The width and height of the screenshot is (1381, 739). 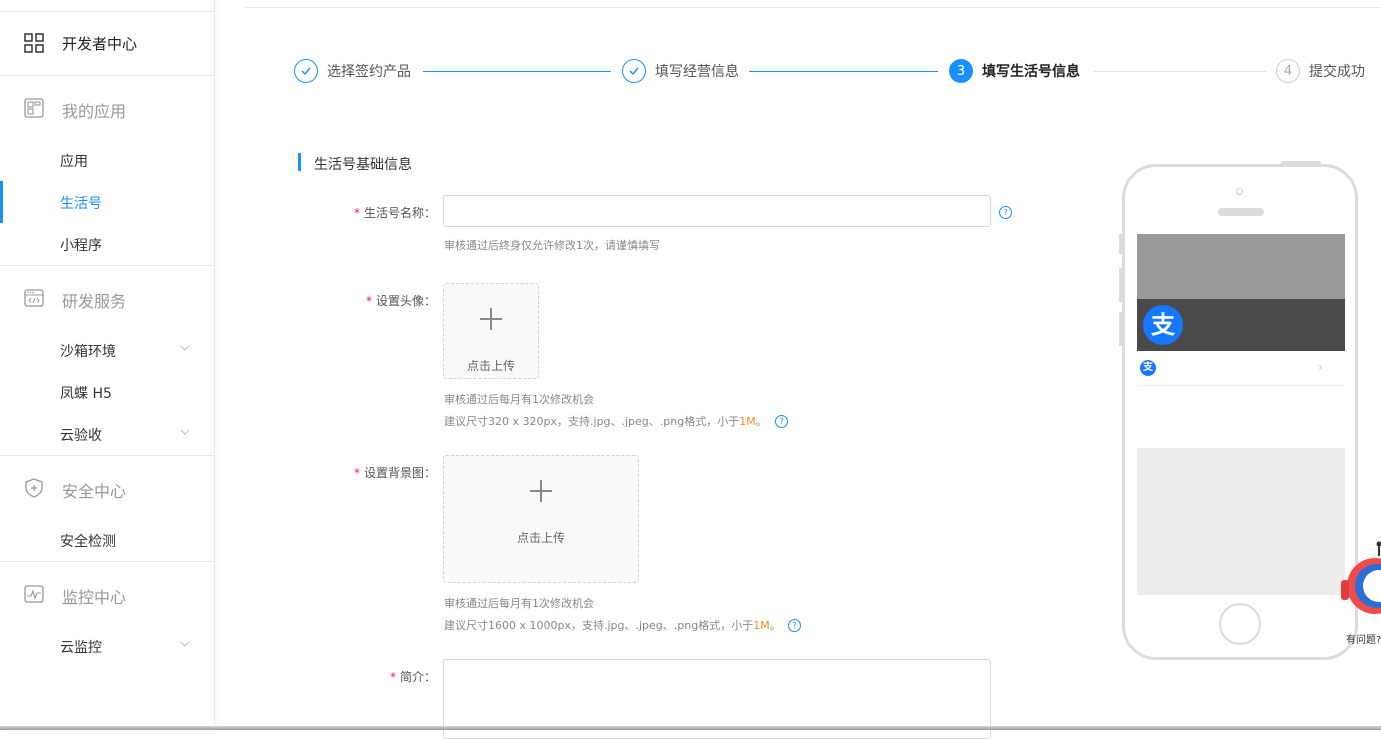 What do you see at coordinates (1241, 266) in the screenshot?
I see `preview-background-area` at bounding box center [1241, 266].